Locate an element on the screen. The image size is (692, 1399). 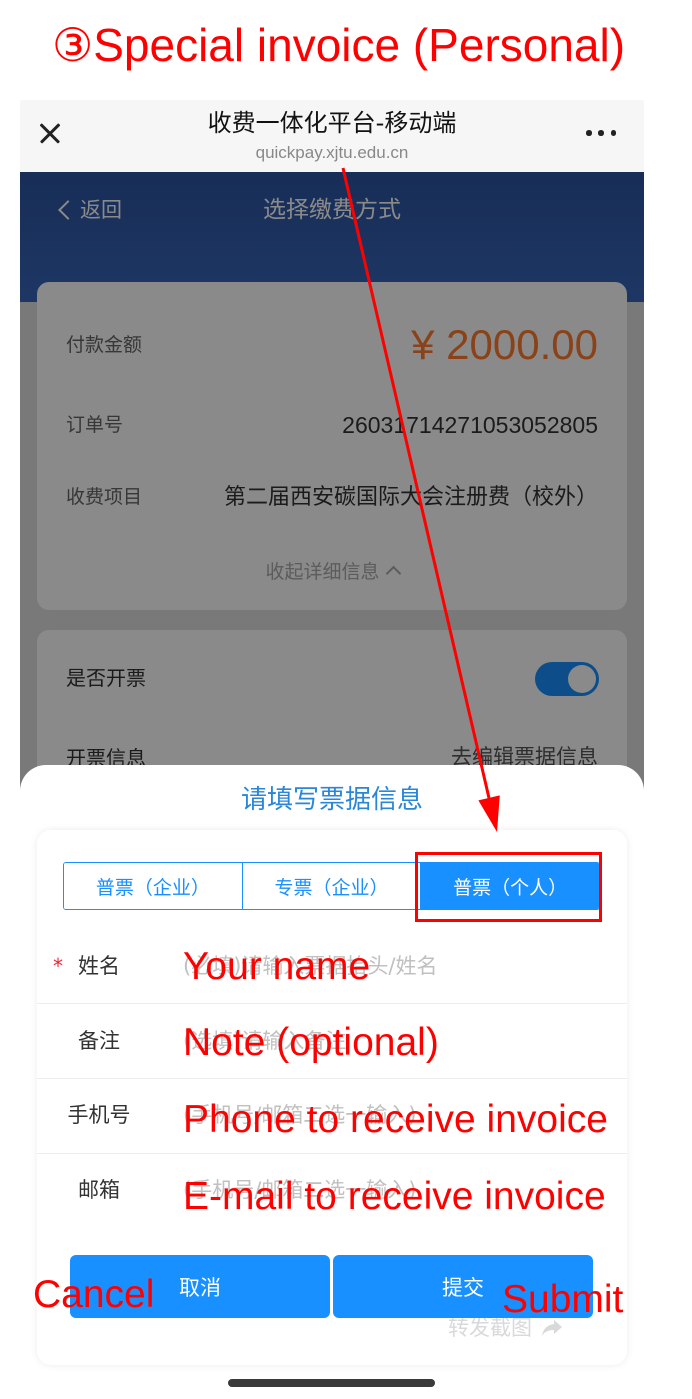
name-input is located at coordinates (398, 966).